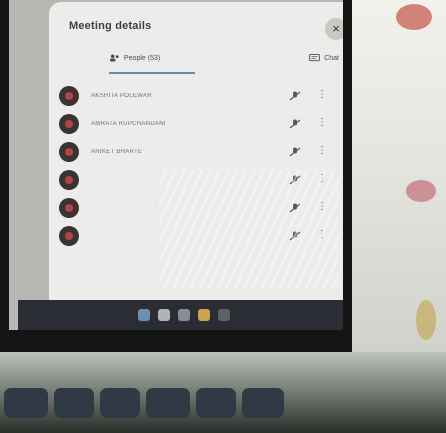 The image size is (446, 433). I want to click on active-tab-indicator, so click(152, 73).